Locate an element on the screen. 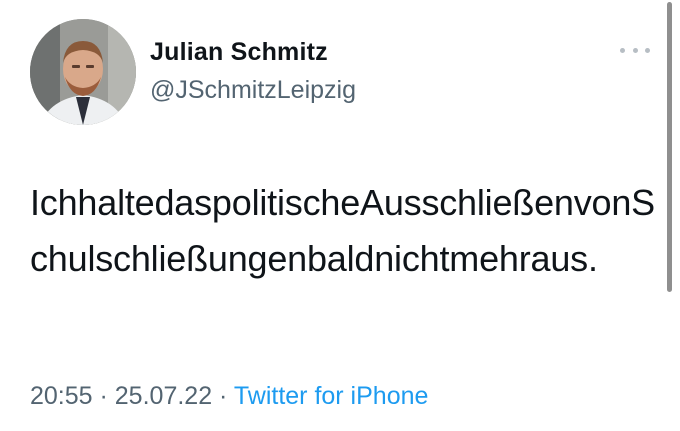 The height and width of the screenshot is (431, 680). tweet-source-link: Twitter for iPhone is located at coordinates (331, 396).